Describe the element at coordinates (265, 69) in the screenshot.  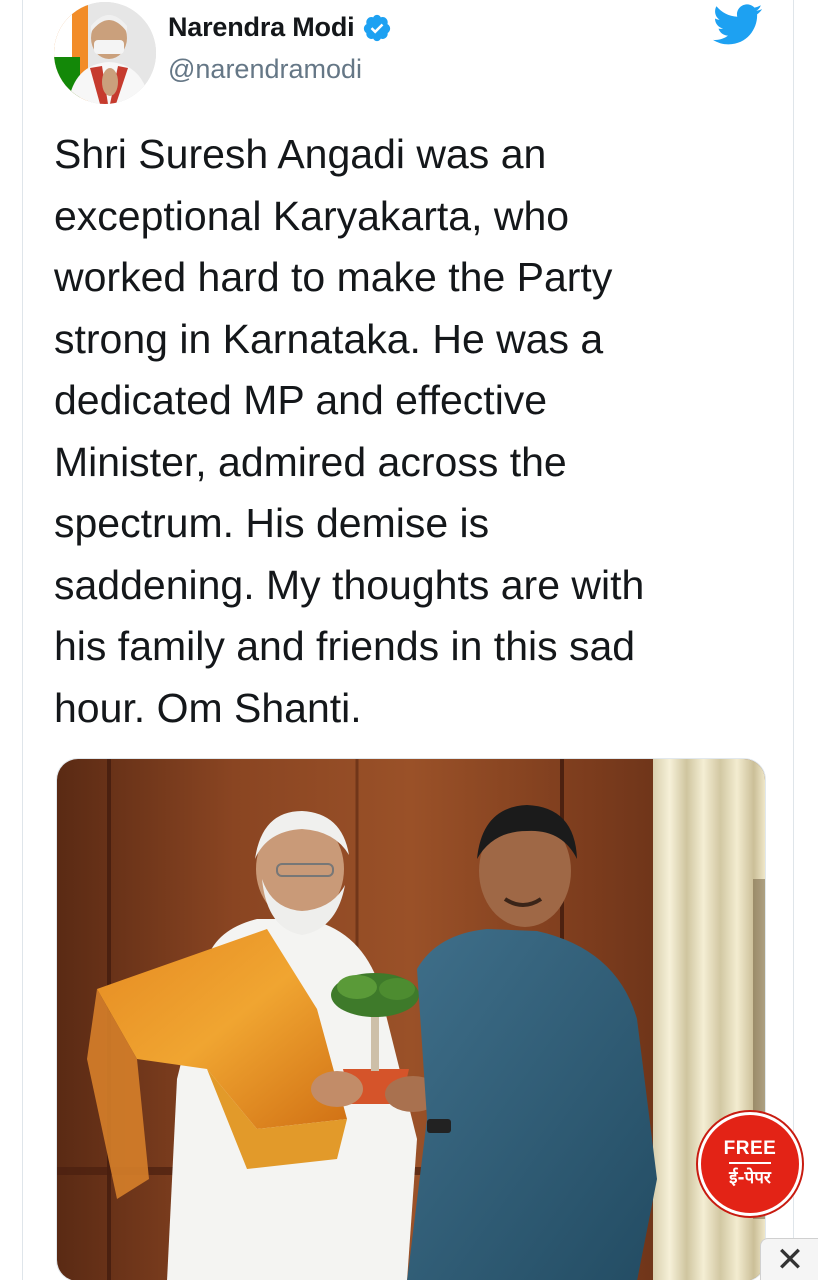
I see `author-handle: @narendramodi` at that location.